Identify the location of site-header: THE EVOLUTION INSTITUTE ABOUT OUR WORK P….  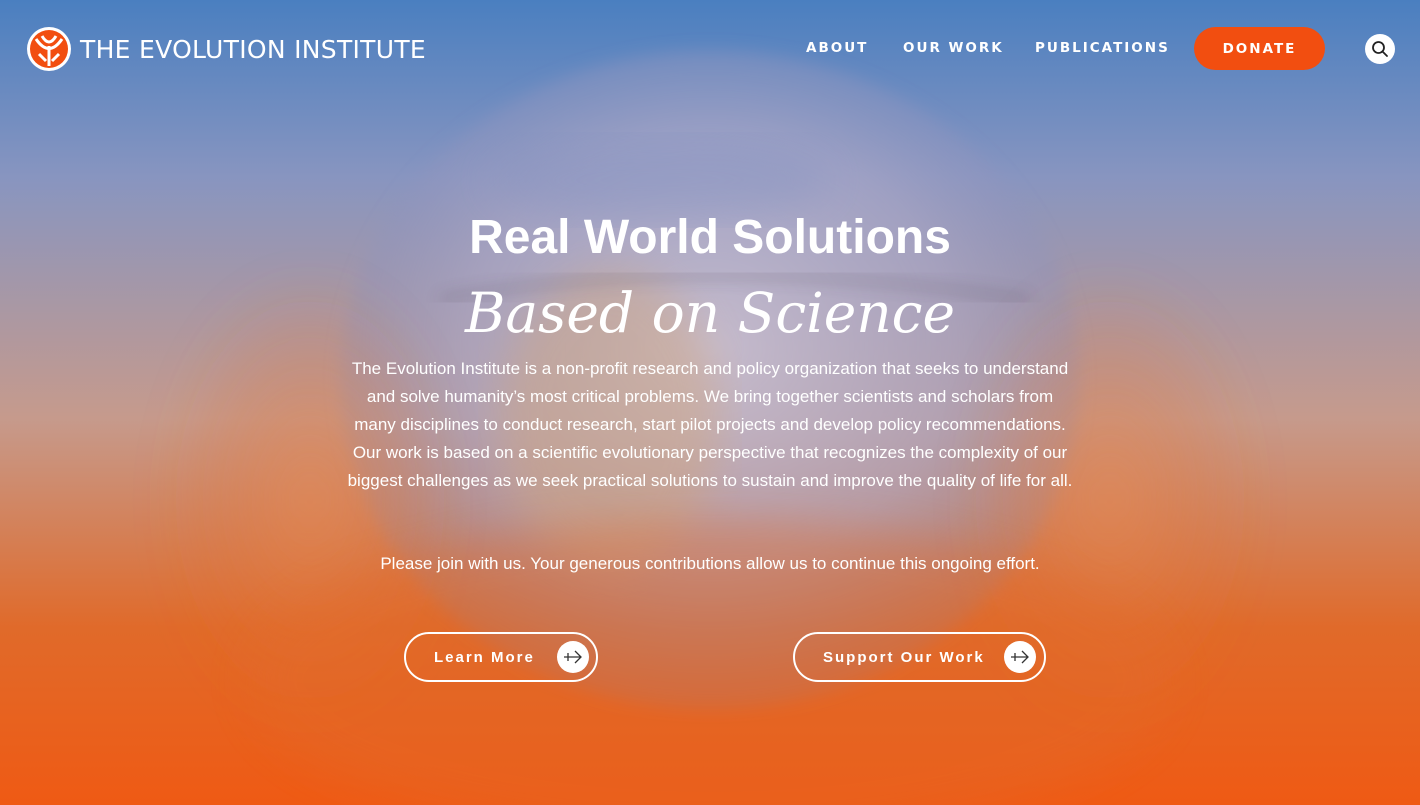
(710, 48).